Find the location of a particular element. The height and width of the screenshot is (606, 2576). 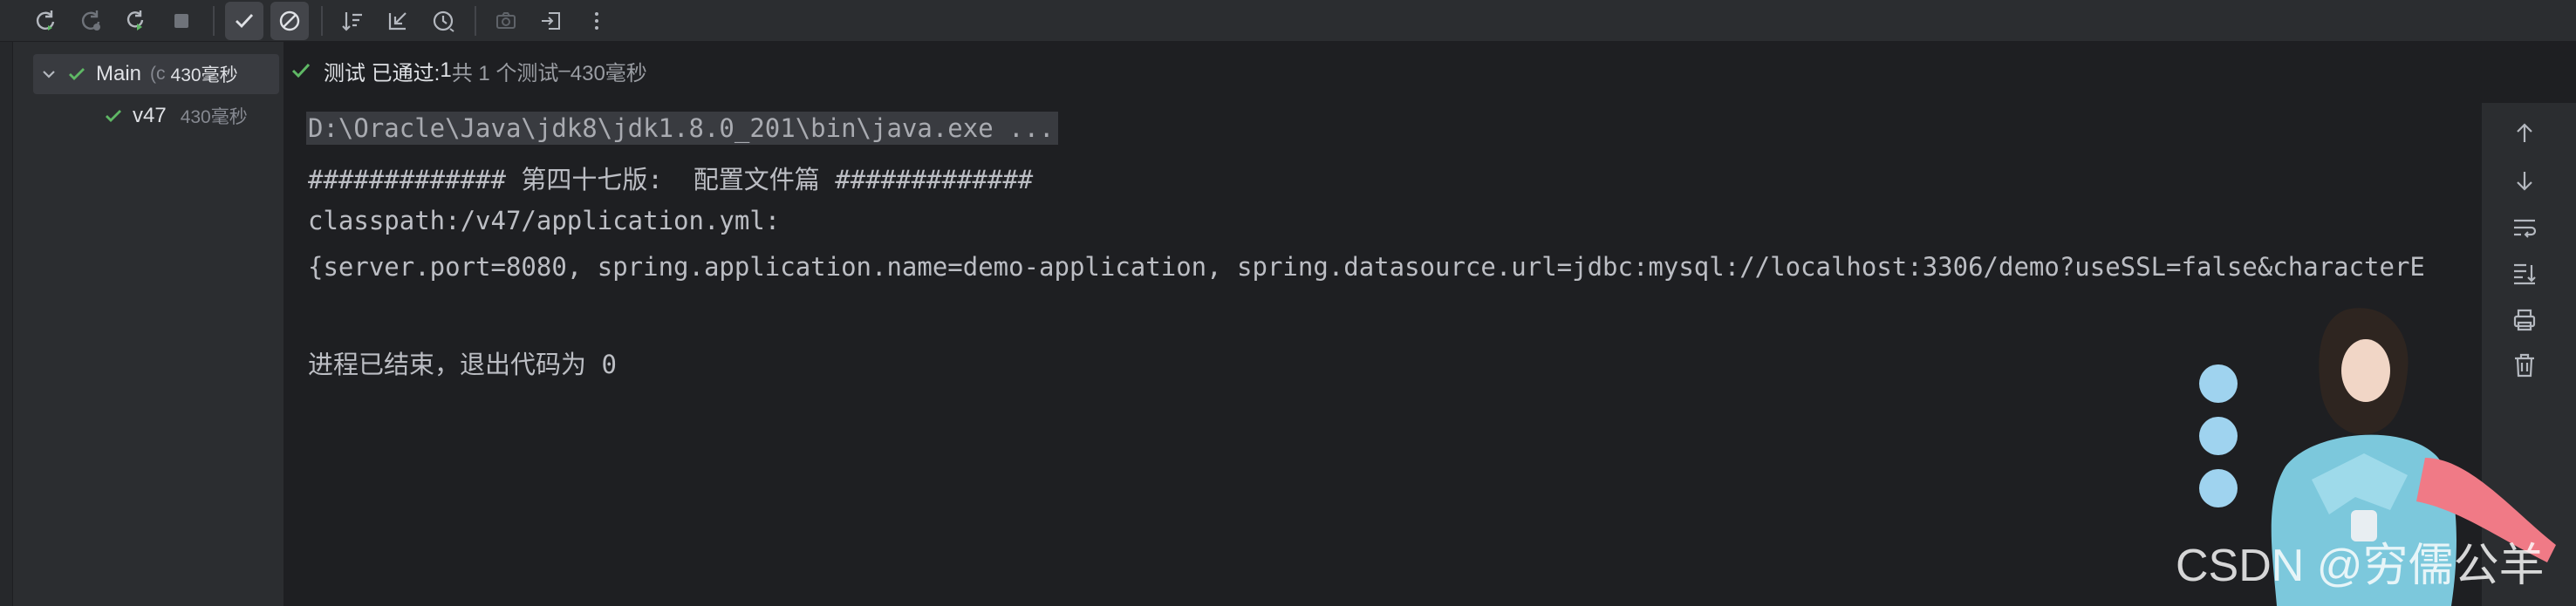

watermark: CSDN @穷儒公羊 is located at coordinates (2360, 566).